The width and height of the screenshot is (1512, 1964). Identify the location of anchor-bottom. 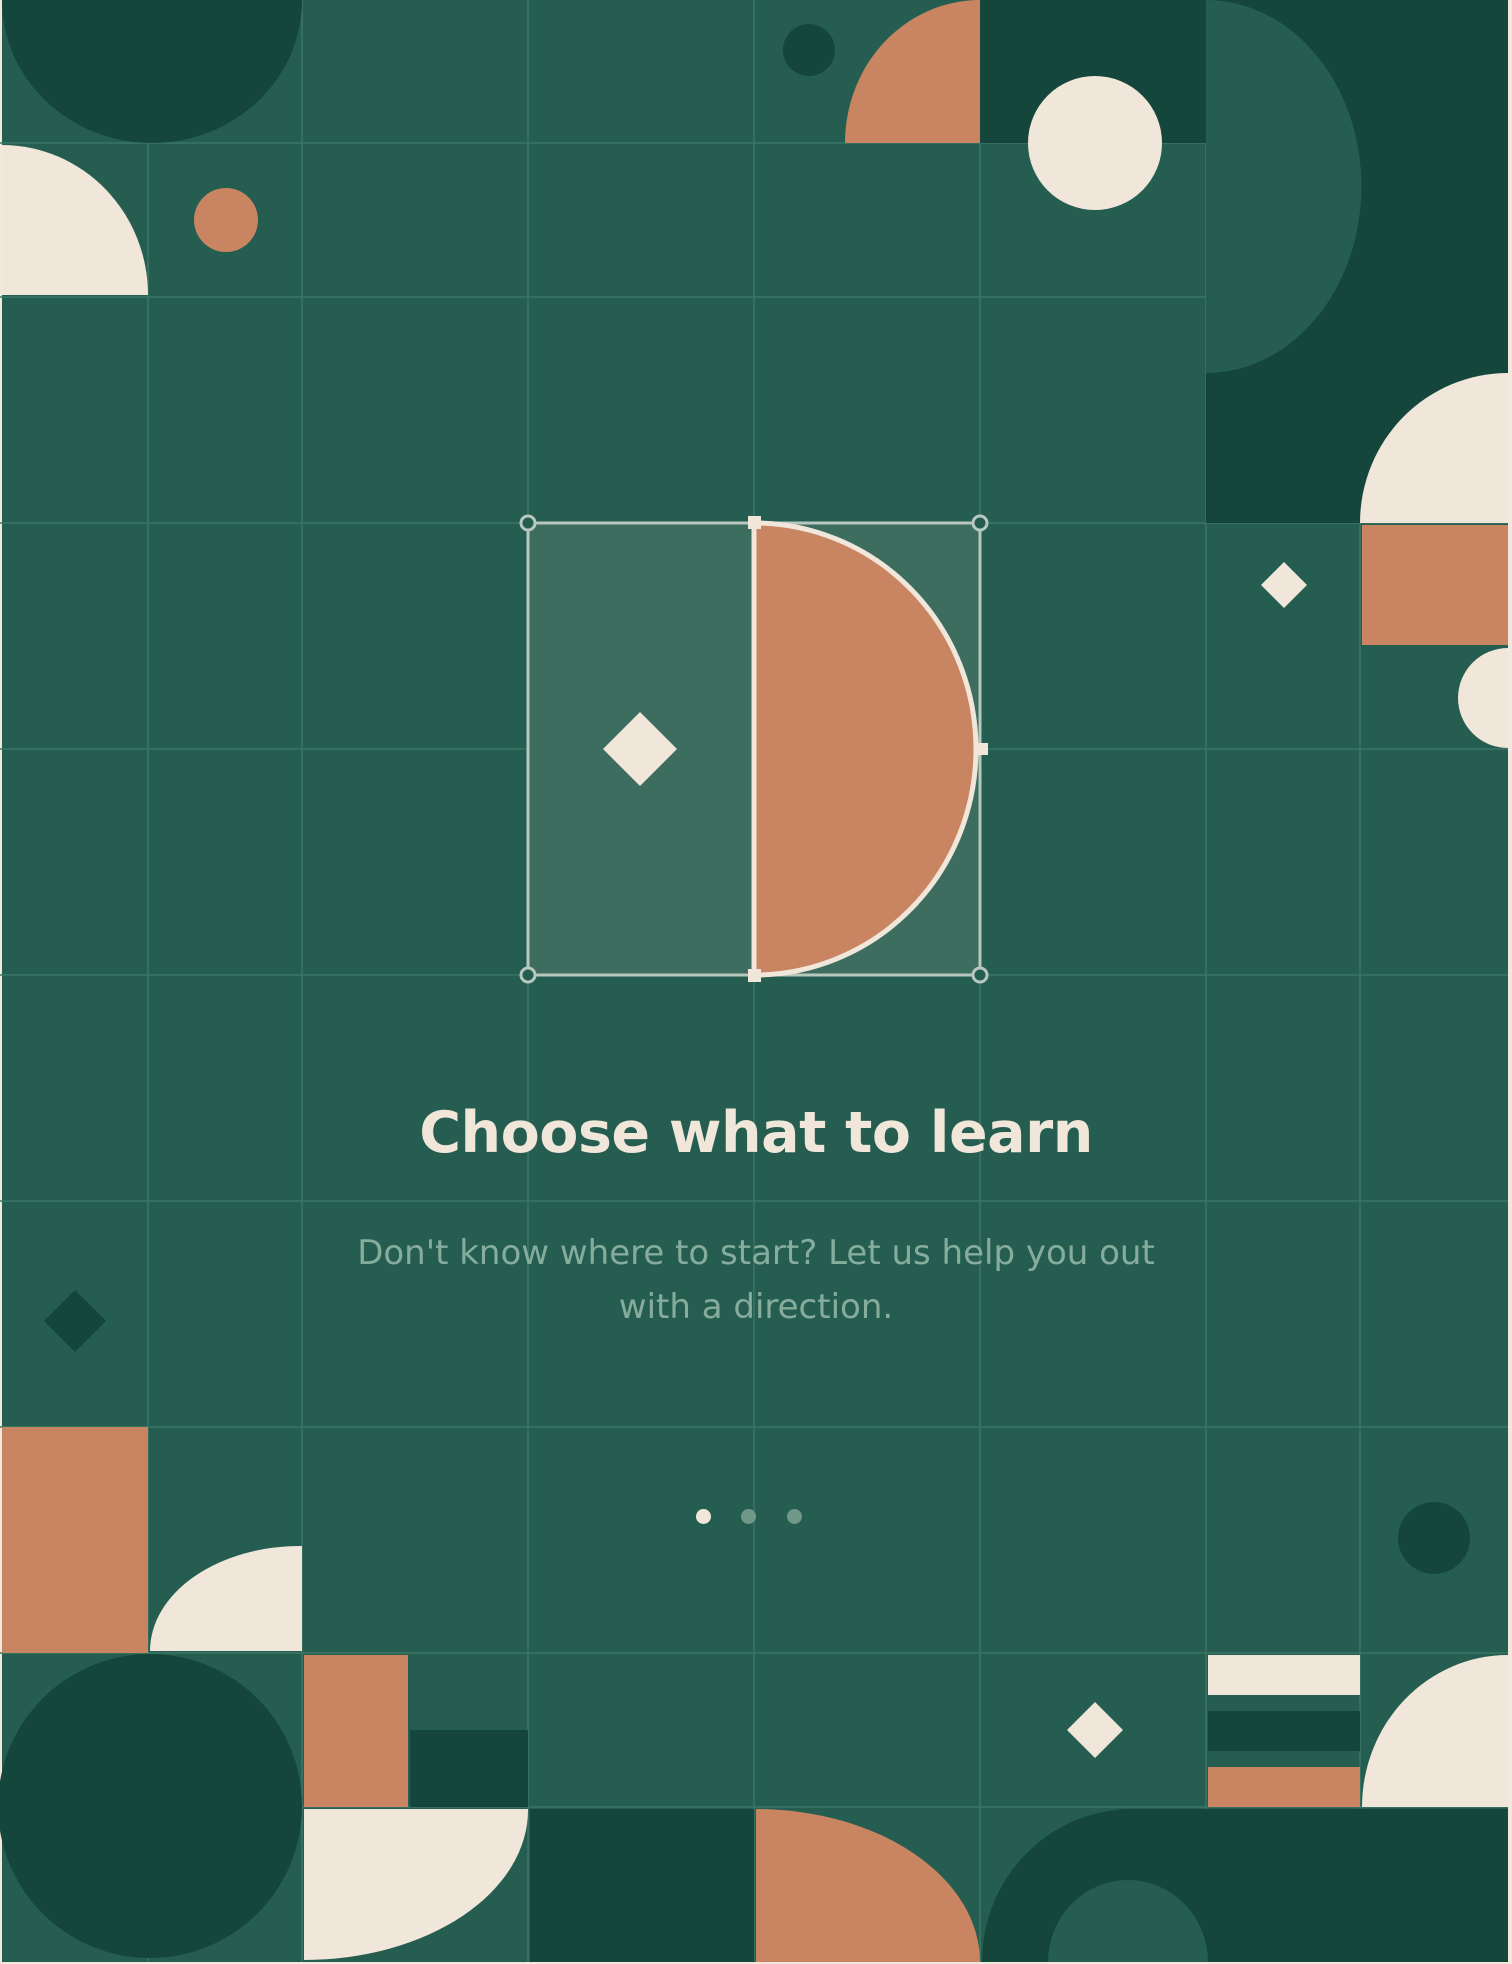
(754, 975).